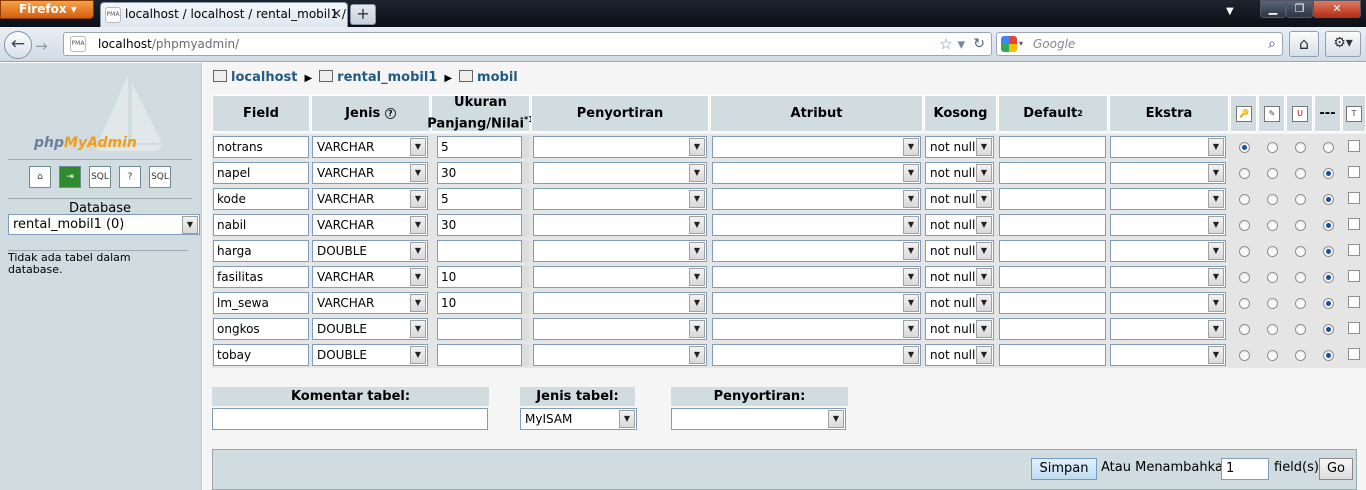  I want to click on bookmark-star-icon: ☆ ▾, so click(952, 44).